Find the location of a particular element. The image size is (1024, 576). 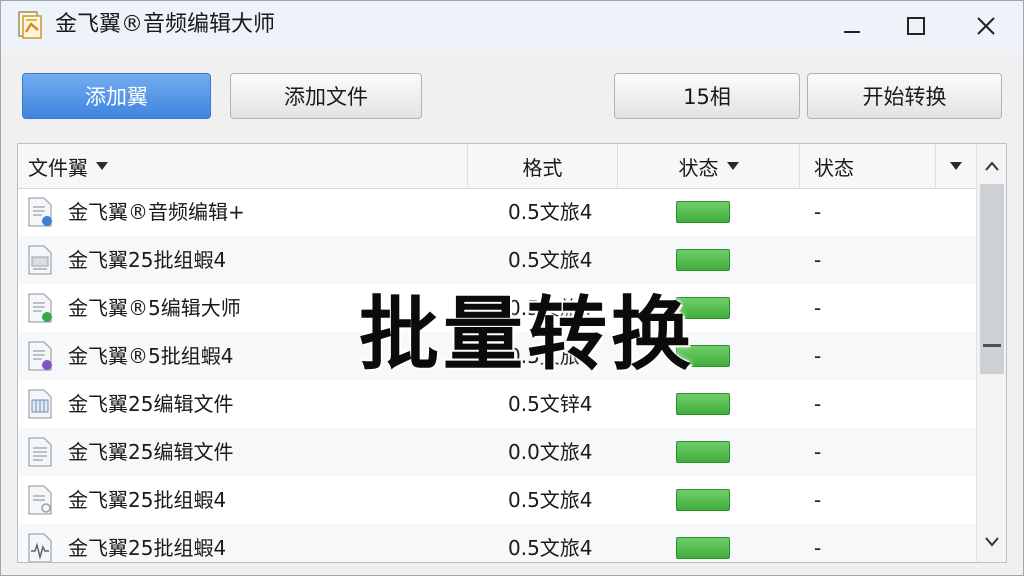

maximize-button is located at coordinates (916, 26).